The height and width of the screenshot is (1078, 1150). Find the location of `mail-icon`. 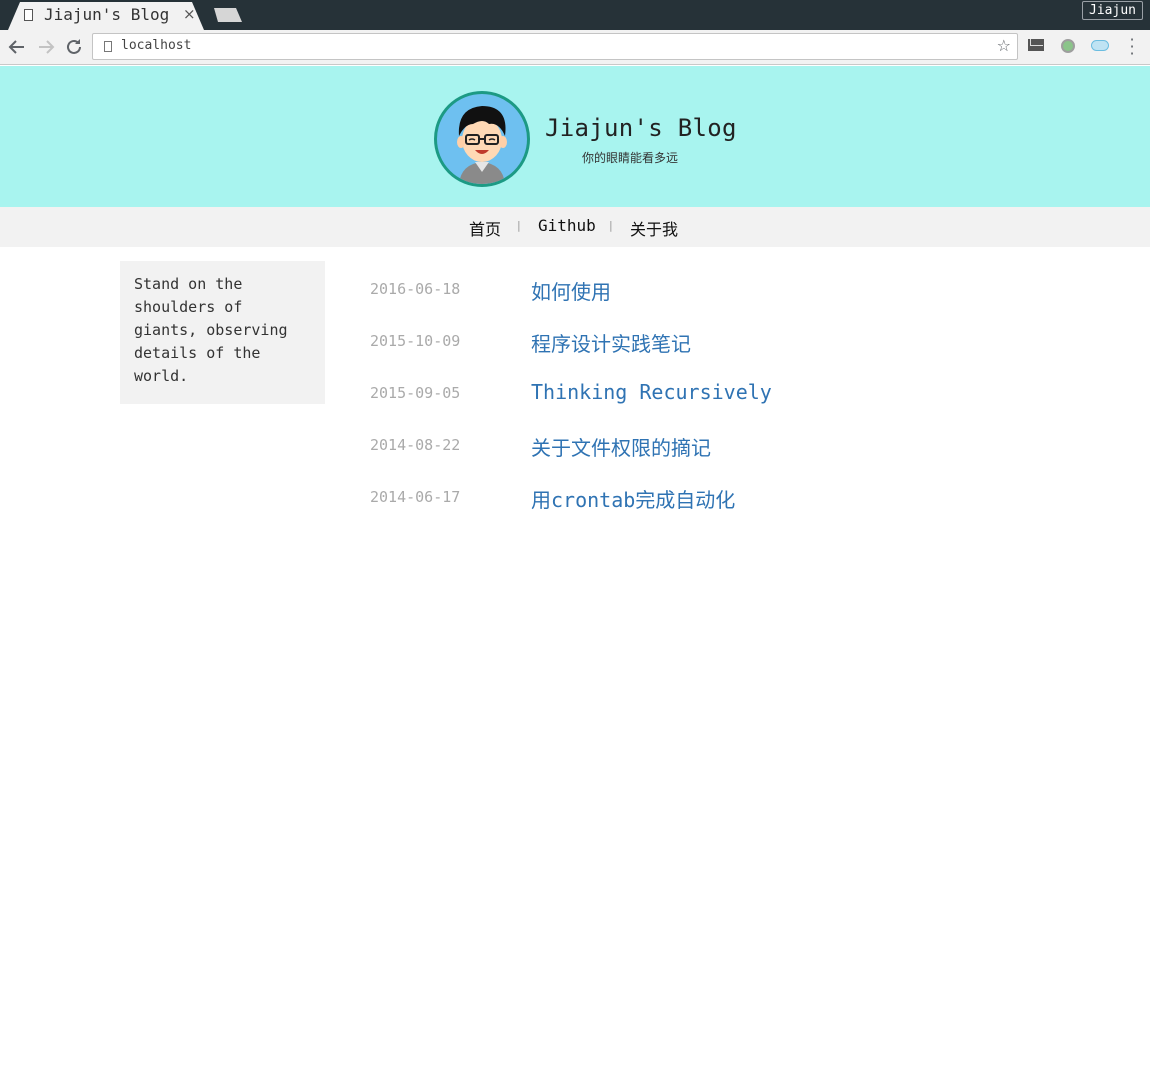

mail-icon is located at coordinates (1036, 45).